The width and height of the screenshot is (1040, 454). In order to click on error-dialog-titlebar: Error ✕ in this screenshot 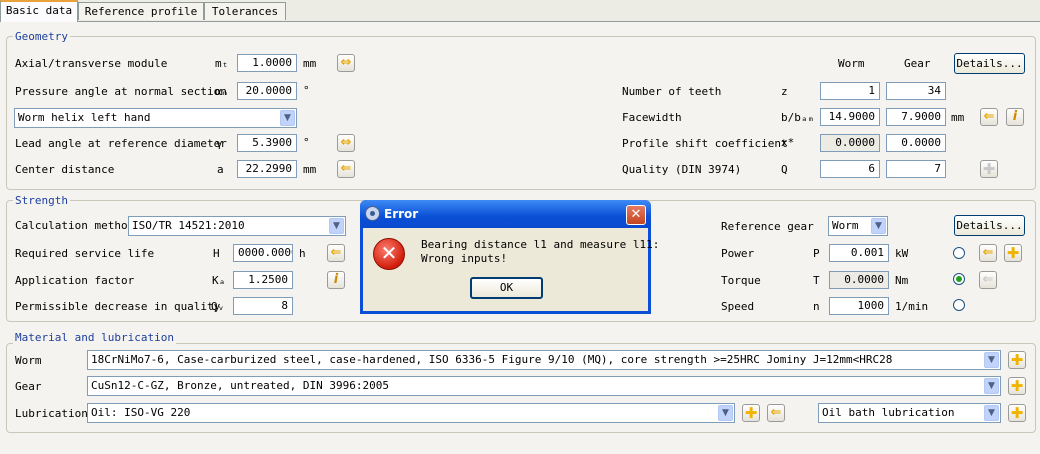, I will do `click(505, 214)`.